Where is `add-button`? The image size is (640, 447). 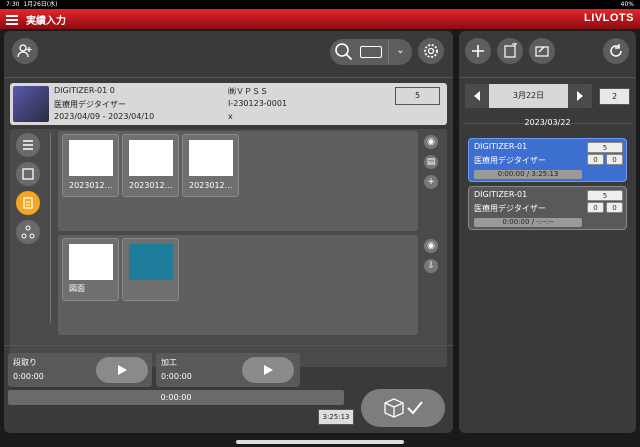 add-button is located at coordinates (478, 51).